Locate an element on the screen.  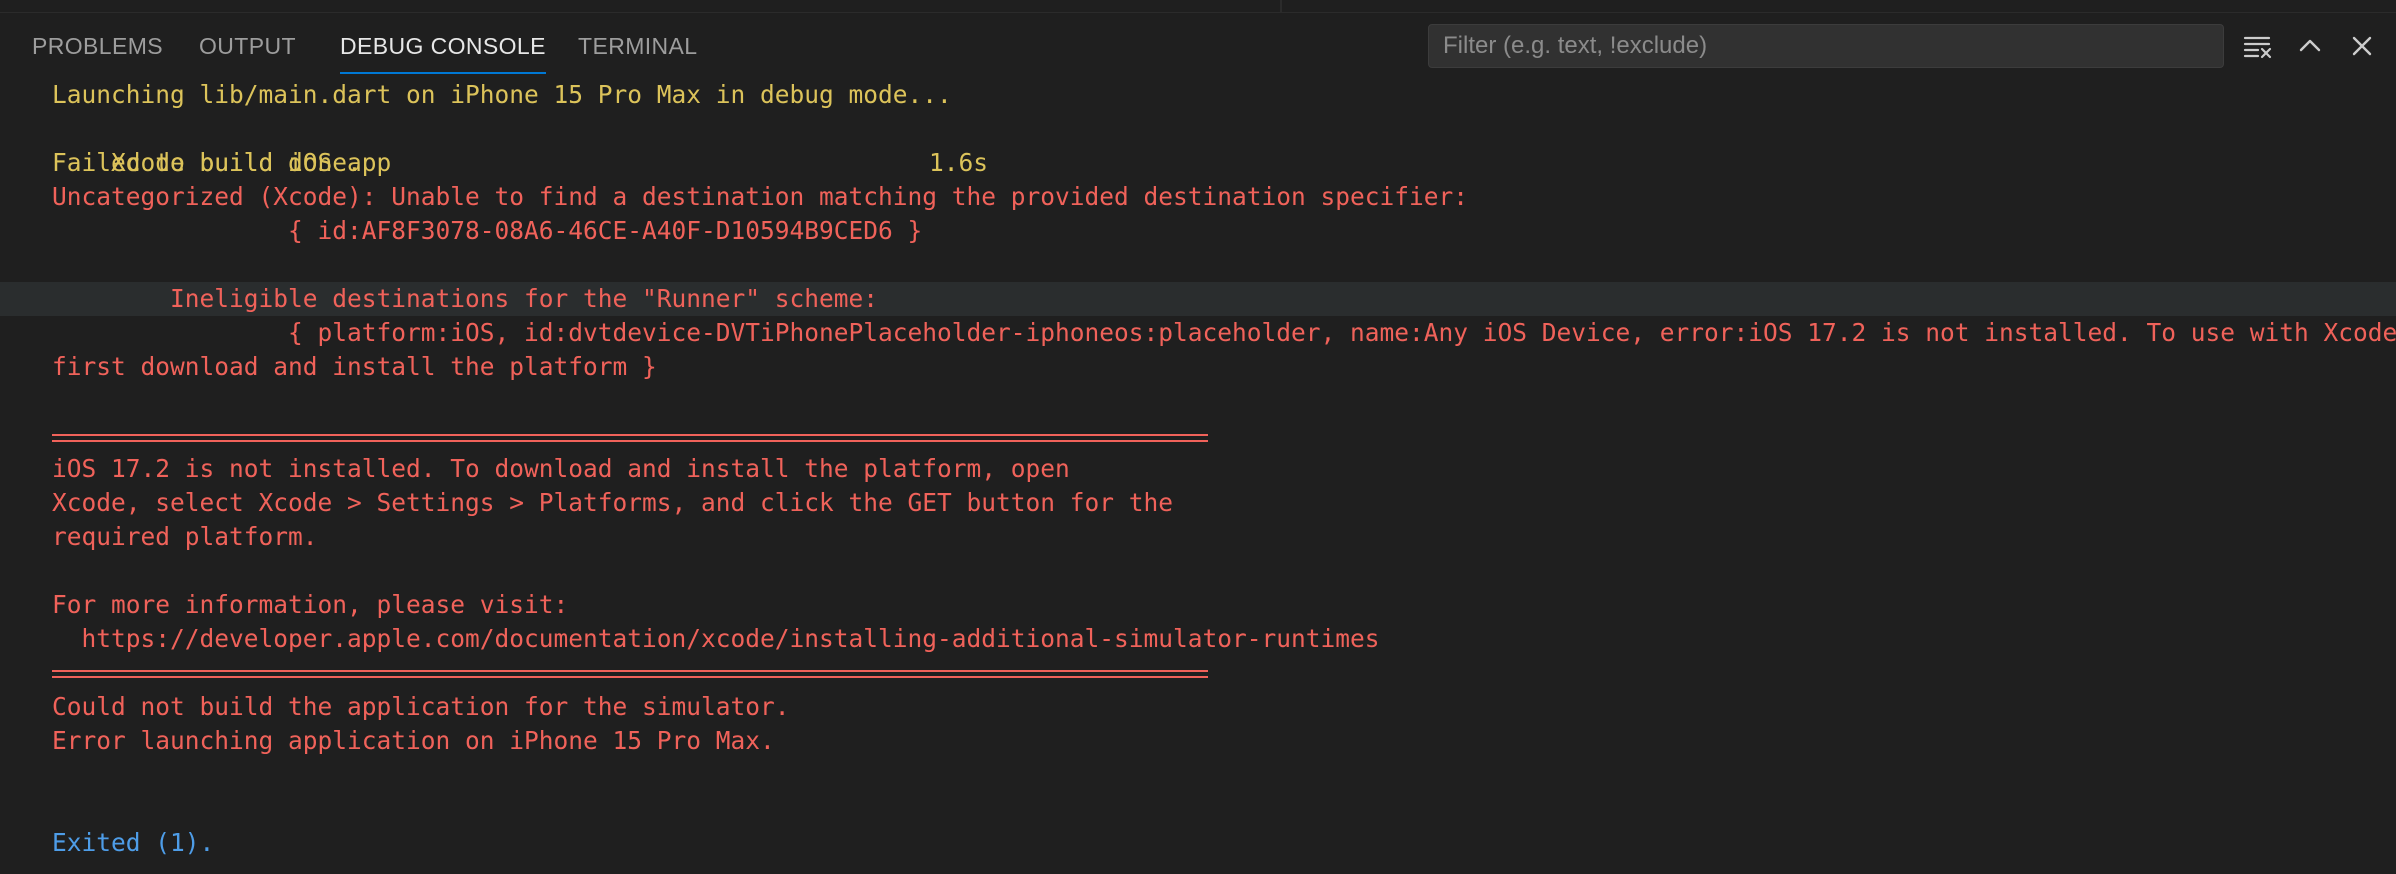
close-icon is located at coordinates (2362, 46).